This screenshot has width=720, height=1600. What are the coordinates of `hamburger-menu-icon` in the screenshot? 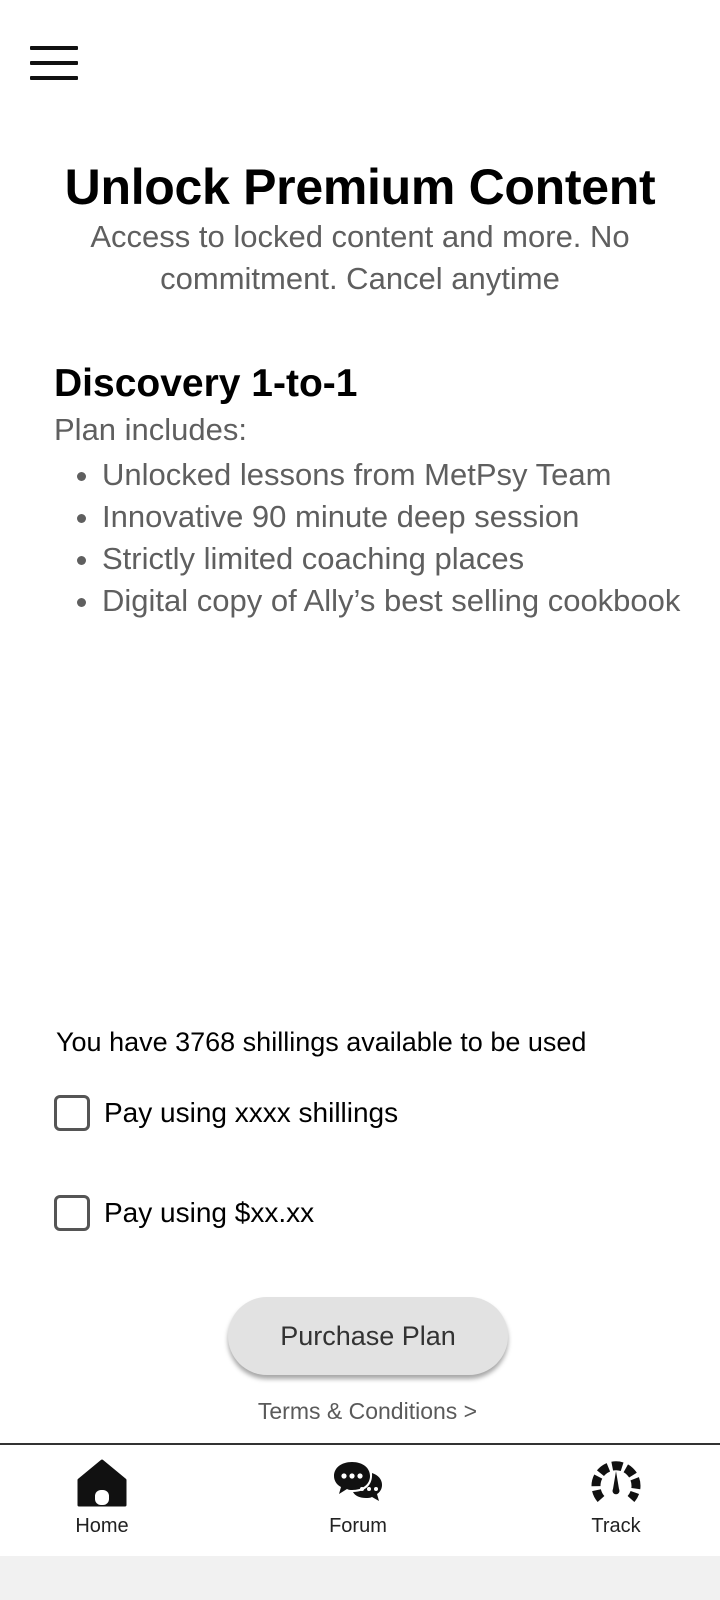 It's located at (54, 64).